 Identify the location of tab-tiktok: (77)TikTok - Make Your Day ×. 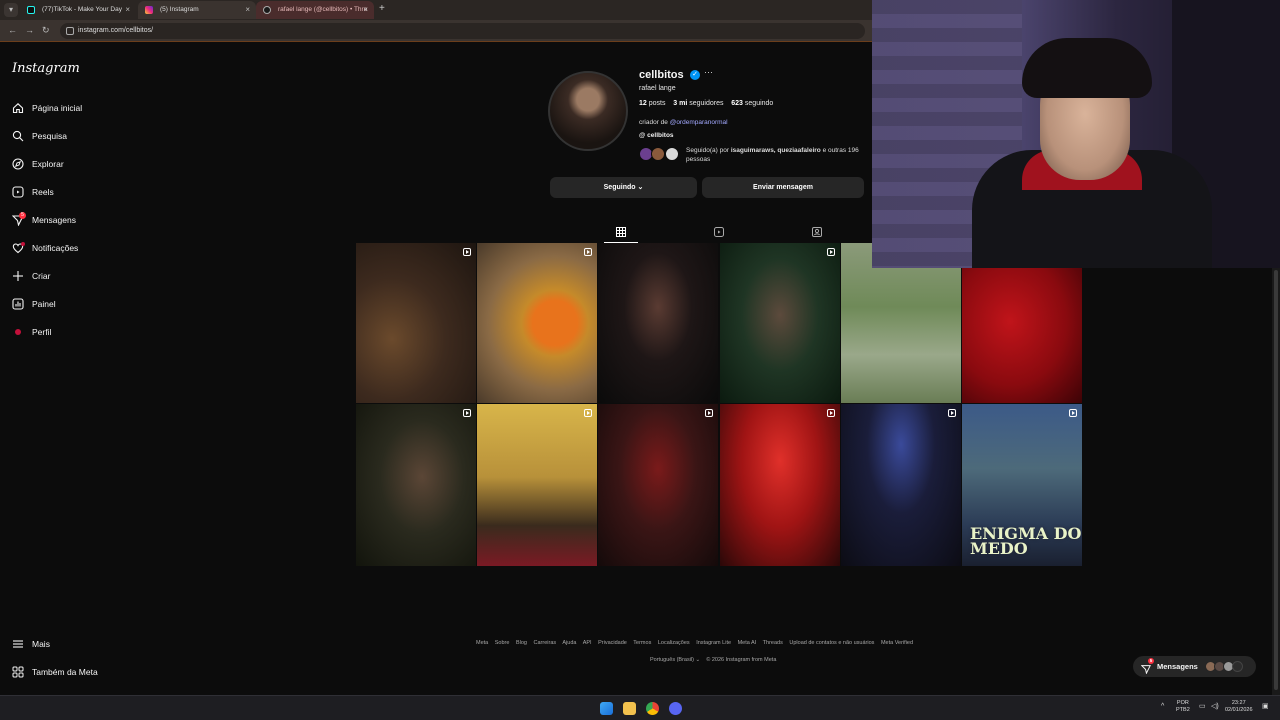
(78, 10).